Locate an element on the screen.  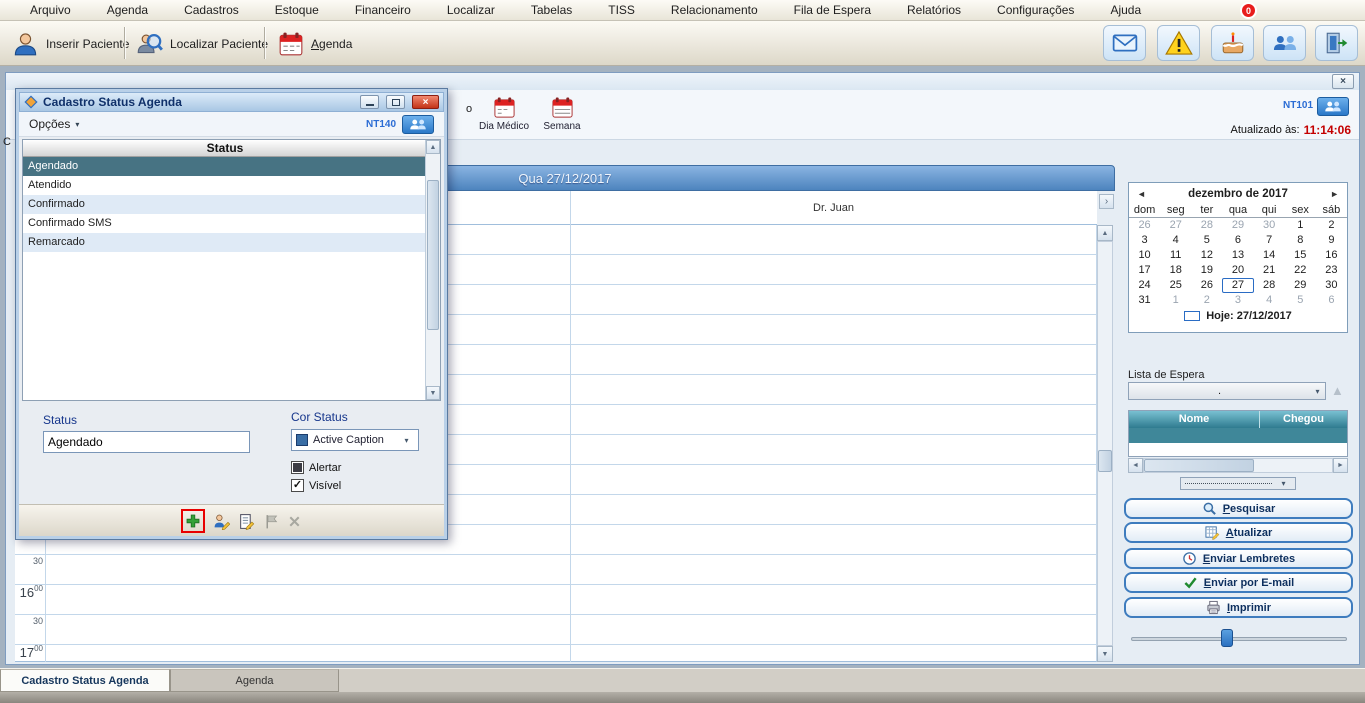
calendar-day: 2 is located at coordinates (1206, 300).